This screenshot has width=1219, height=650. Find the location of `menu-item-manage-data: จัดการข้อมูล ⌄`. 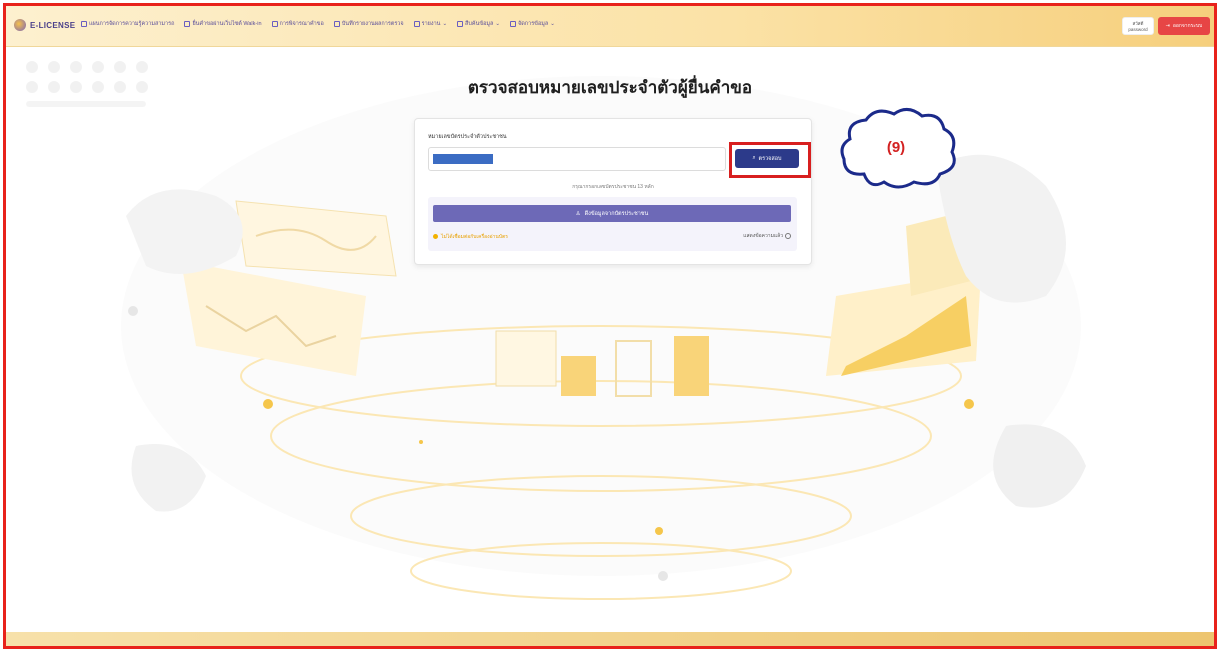

menu-item-manage-data: จัดการข้อมูล ⌄ is located at coordinates (532, 24).